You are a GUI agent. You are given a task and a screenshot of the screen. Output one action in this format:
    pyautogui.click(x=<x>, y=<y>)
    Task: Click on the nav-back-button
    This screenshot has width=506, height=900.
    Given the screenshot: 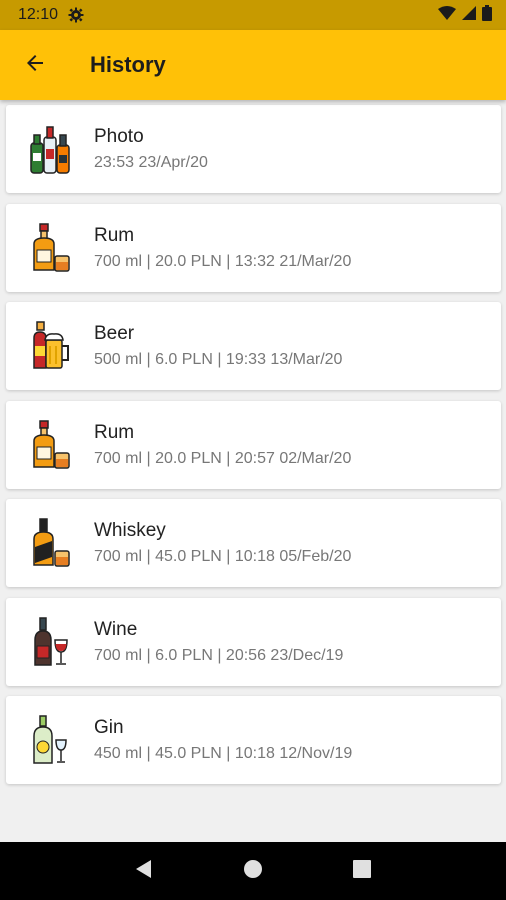 What is the action you would take?
    pyautogui.click(x=144, y=871)
    